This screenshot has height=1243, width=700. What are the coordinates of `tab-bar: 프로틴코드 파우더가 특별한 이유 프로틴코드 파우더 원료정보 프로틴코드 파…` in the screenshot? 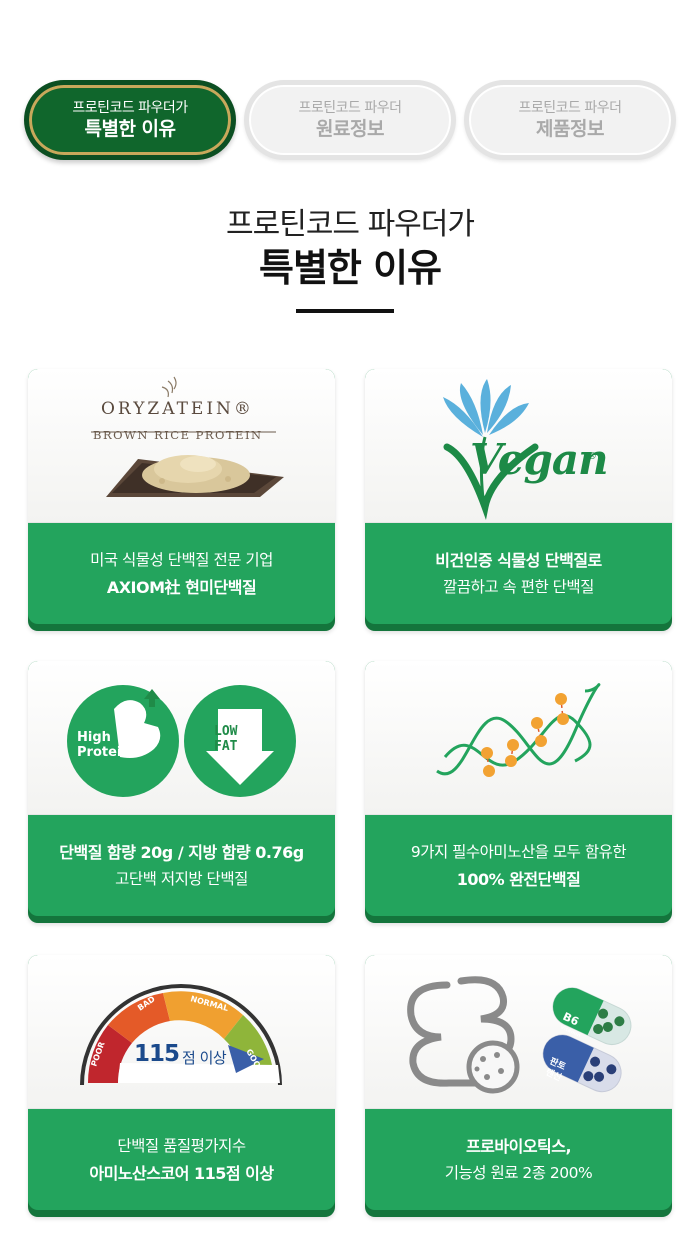 It's located at (351, 120).